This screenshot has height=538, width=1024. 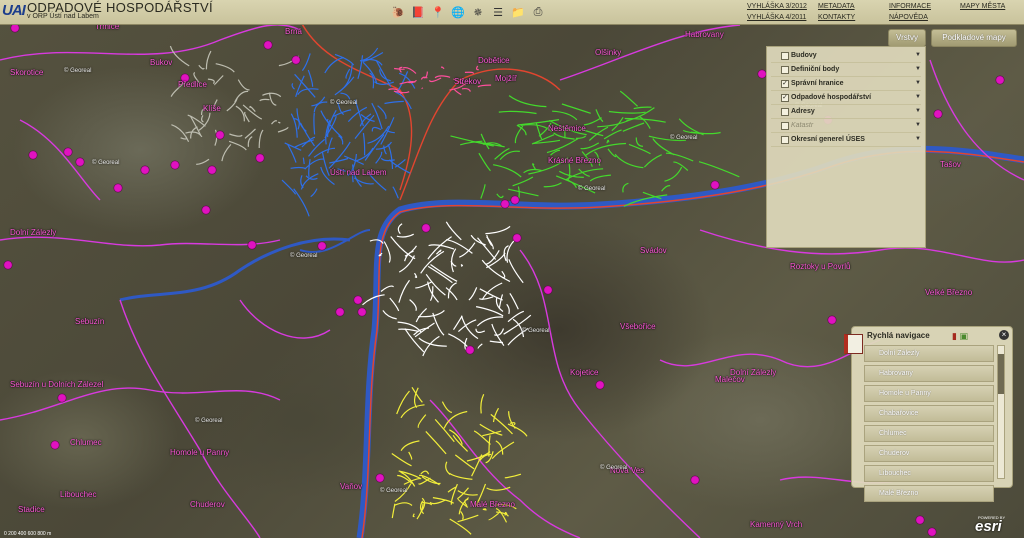 What do you see at coordinates (929, 373) in the screenshot?
I see `quicknav-item: Habrovany` at bounding box center [929, 373].